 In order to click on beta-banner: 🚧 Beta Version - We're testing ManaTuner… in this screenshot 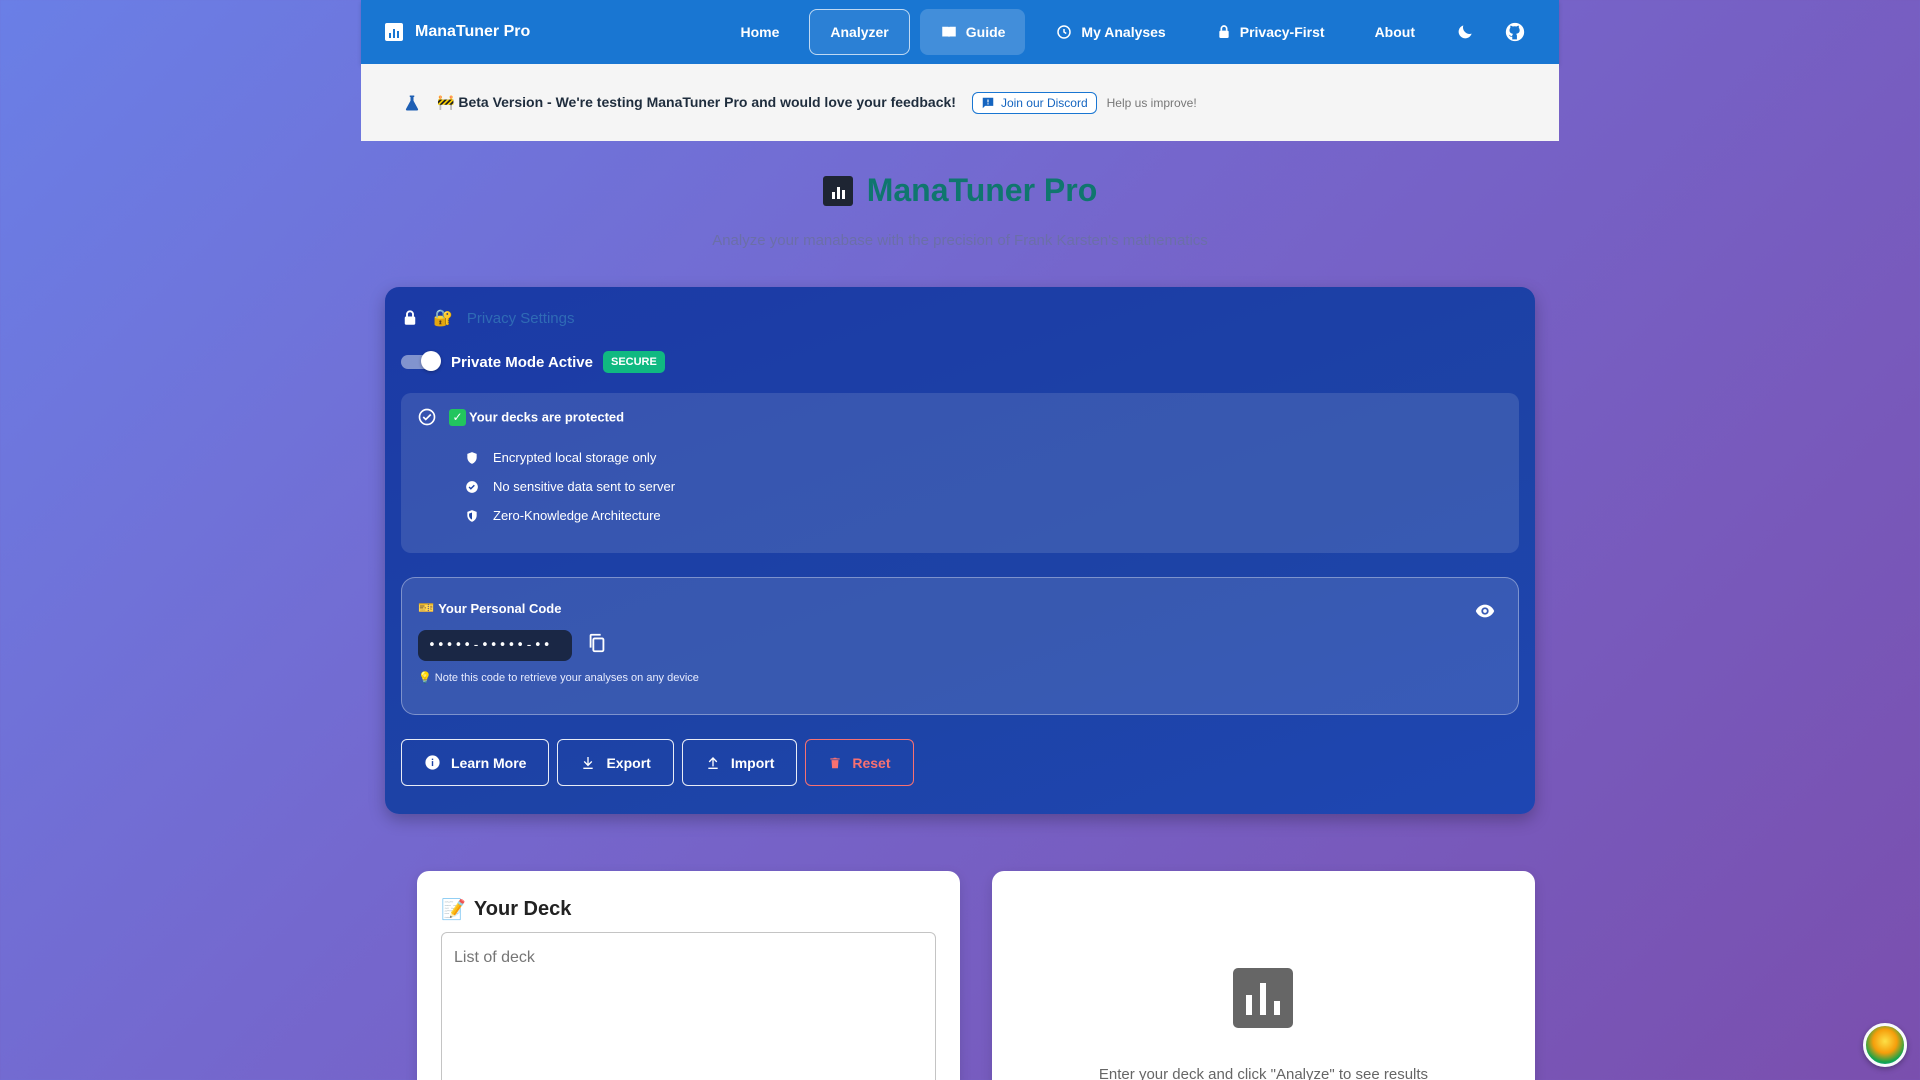, I will do `click(960, 102)`.